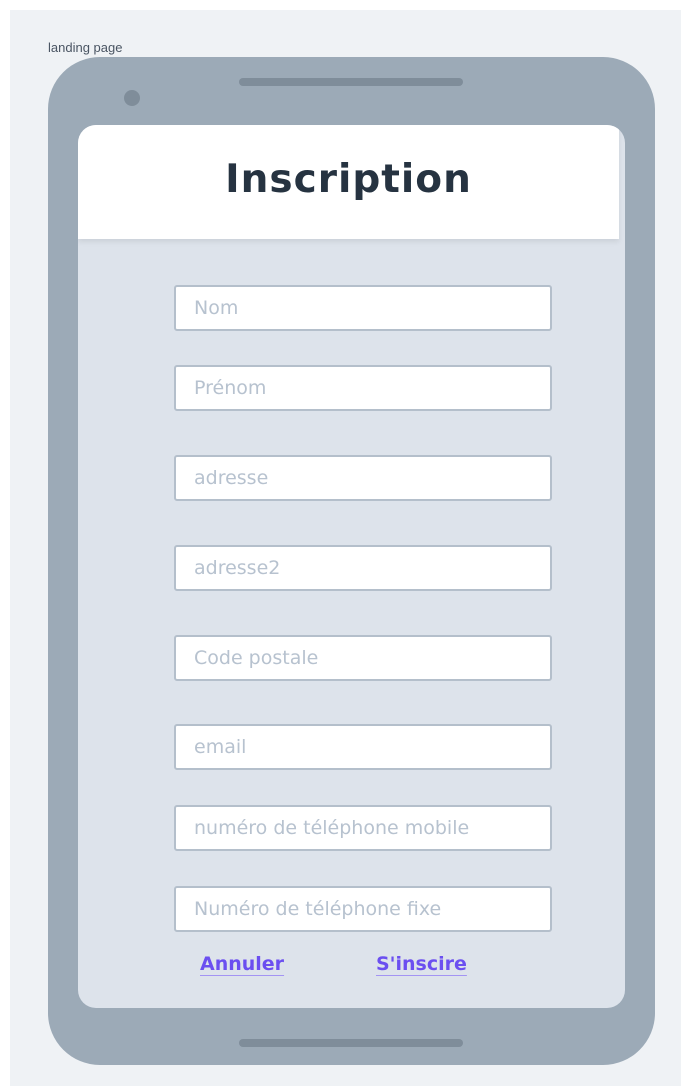  I want to click on adresse-input, so click(363, 478).